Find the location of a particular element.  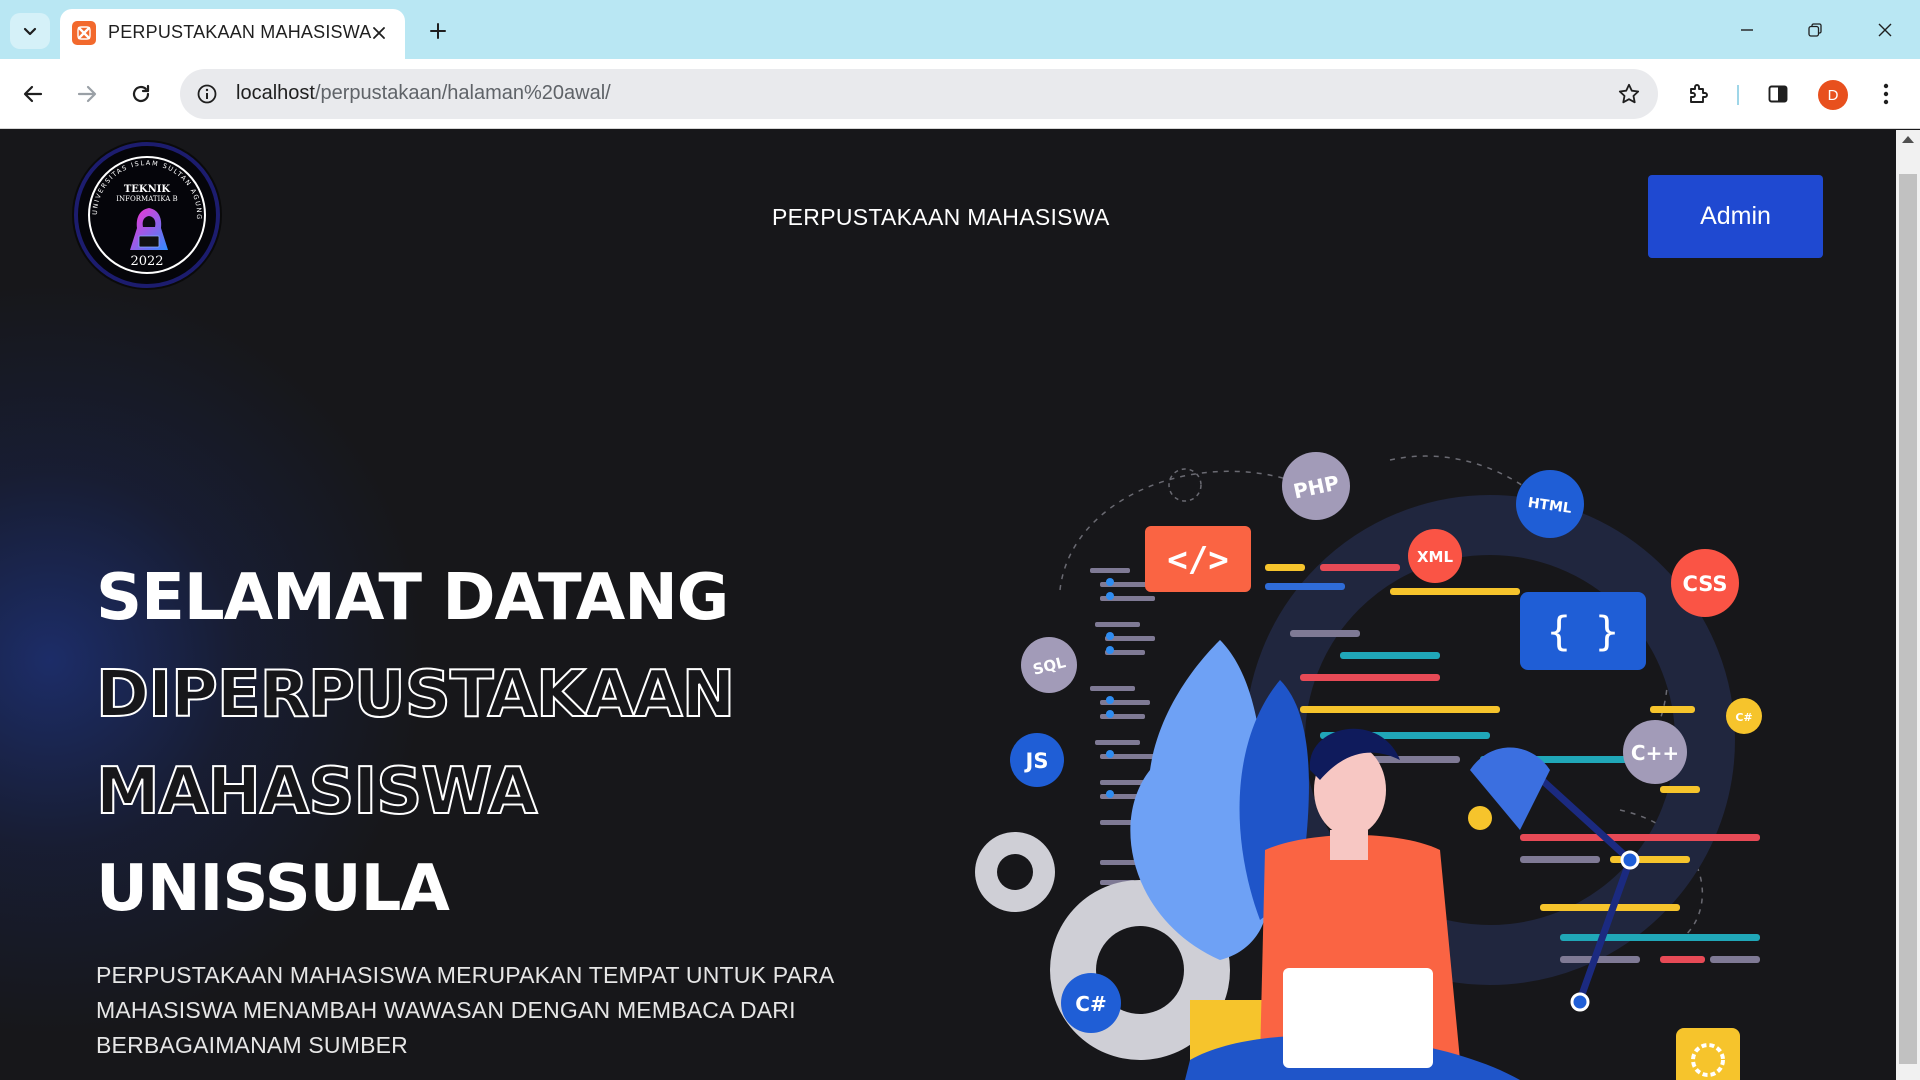

hacker-silhouette-icon is located at coordinates (149, 229).